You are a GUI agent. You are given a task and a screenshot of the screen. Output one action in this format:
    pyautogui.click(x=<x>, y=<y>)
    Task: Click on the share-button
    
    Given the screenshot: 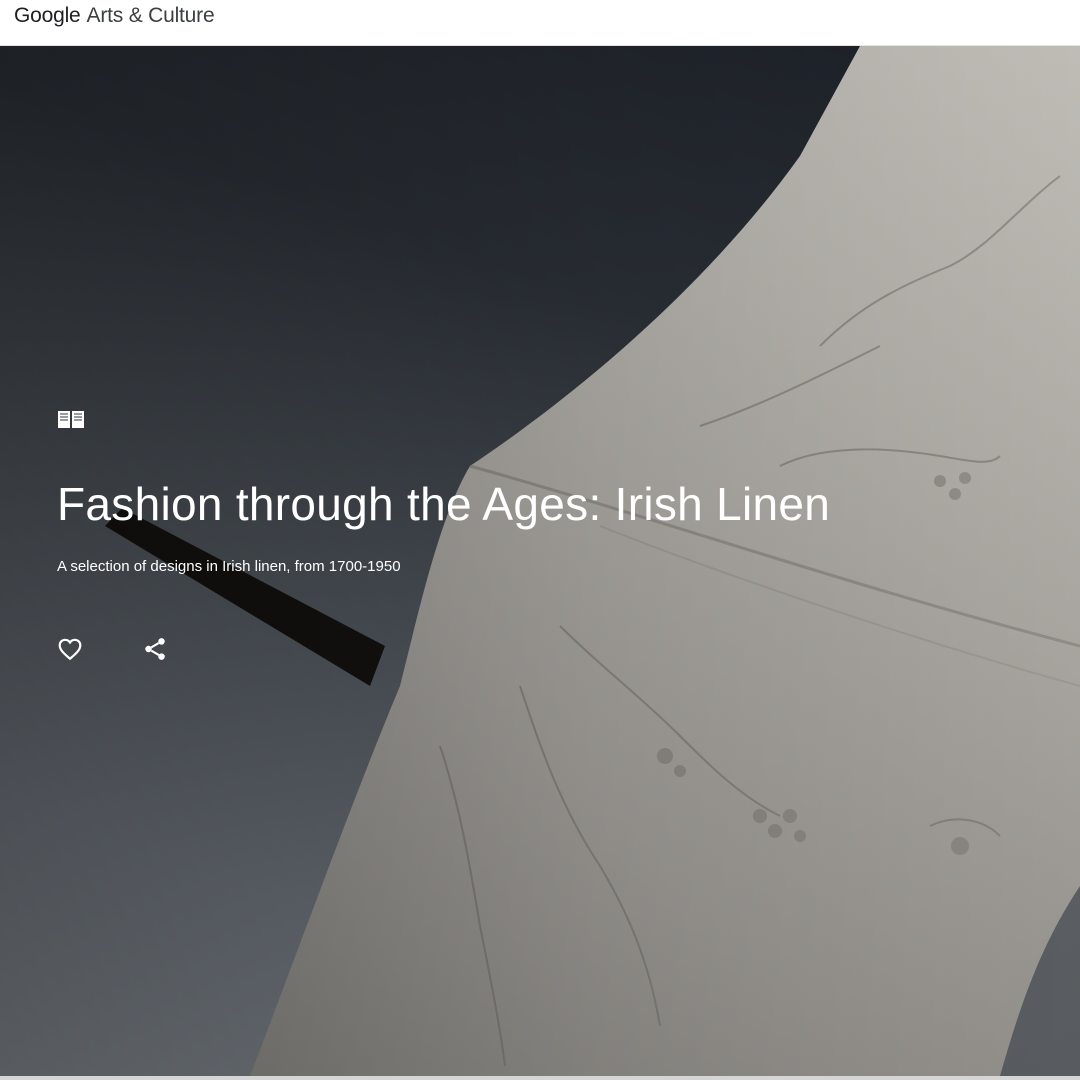 What is the action you would take?
    pyautogui.click(x=155, y=649)
    